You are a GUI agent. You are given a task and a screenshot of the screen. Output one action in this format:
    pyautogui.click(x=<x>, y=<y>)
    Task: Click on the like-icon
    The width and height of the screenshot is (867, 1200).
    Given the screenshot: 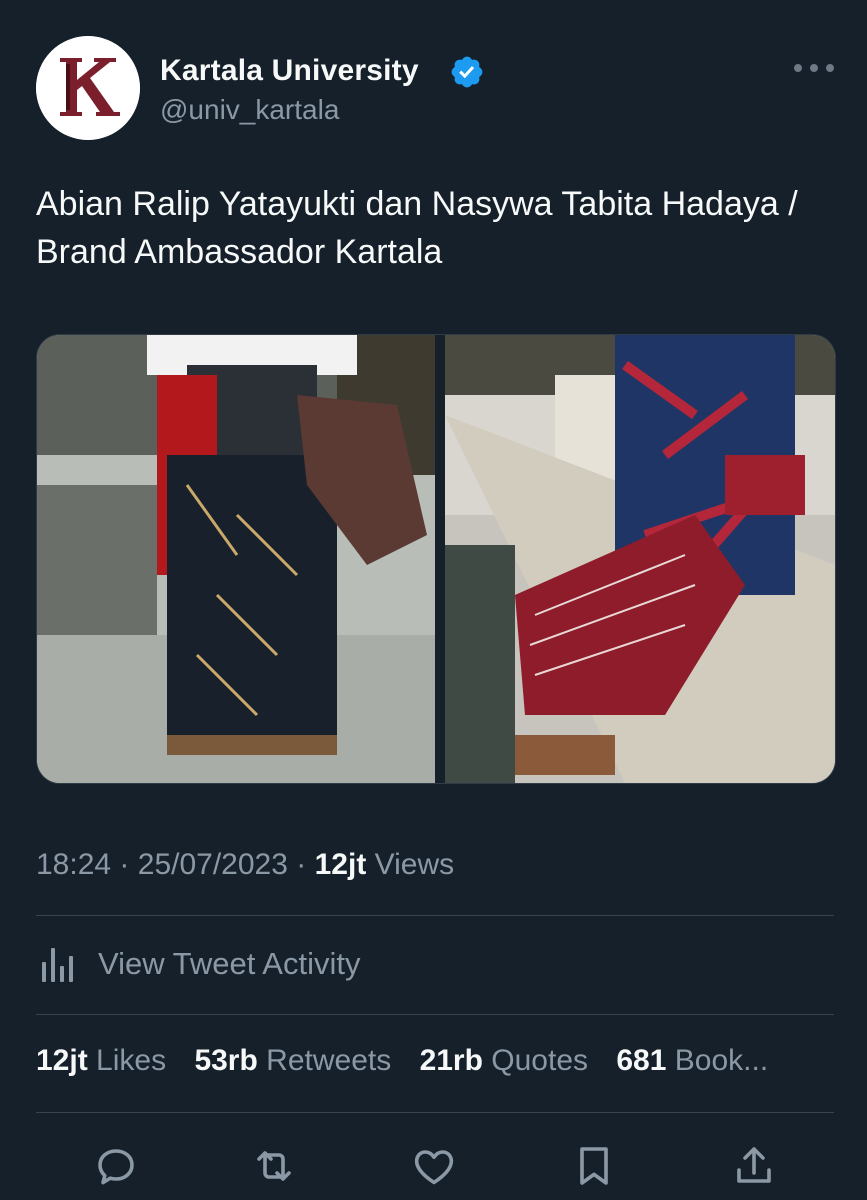 What is the action you would take?
    pyautogui.click(x=434, y=1167)
    